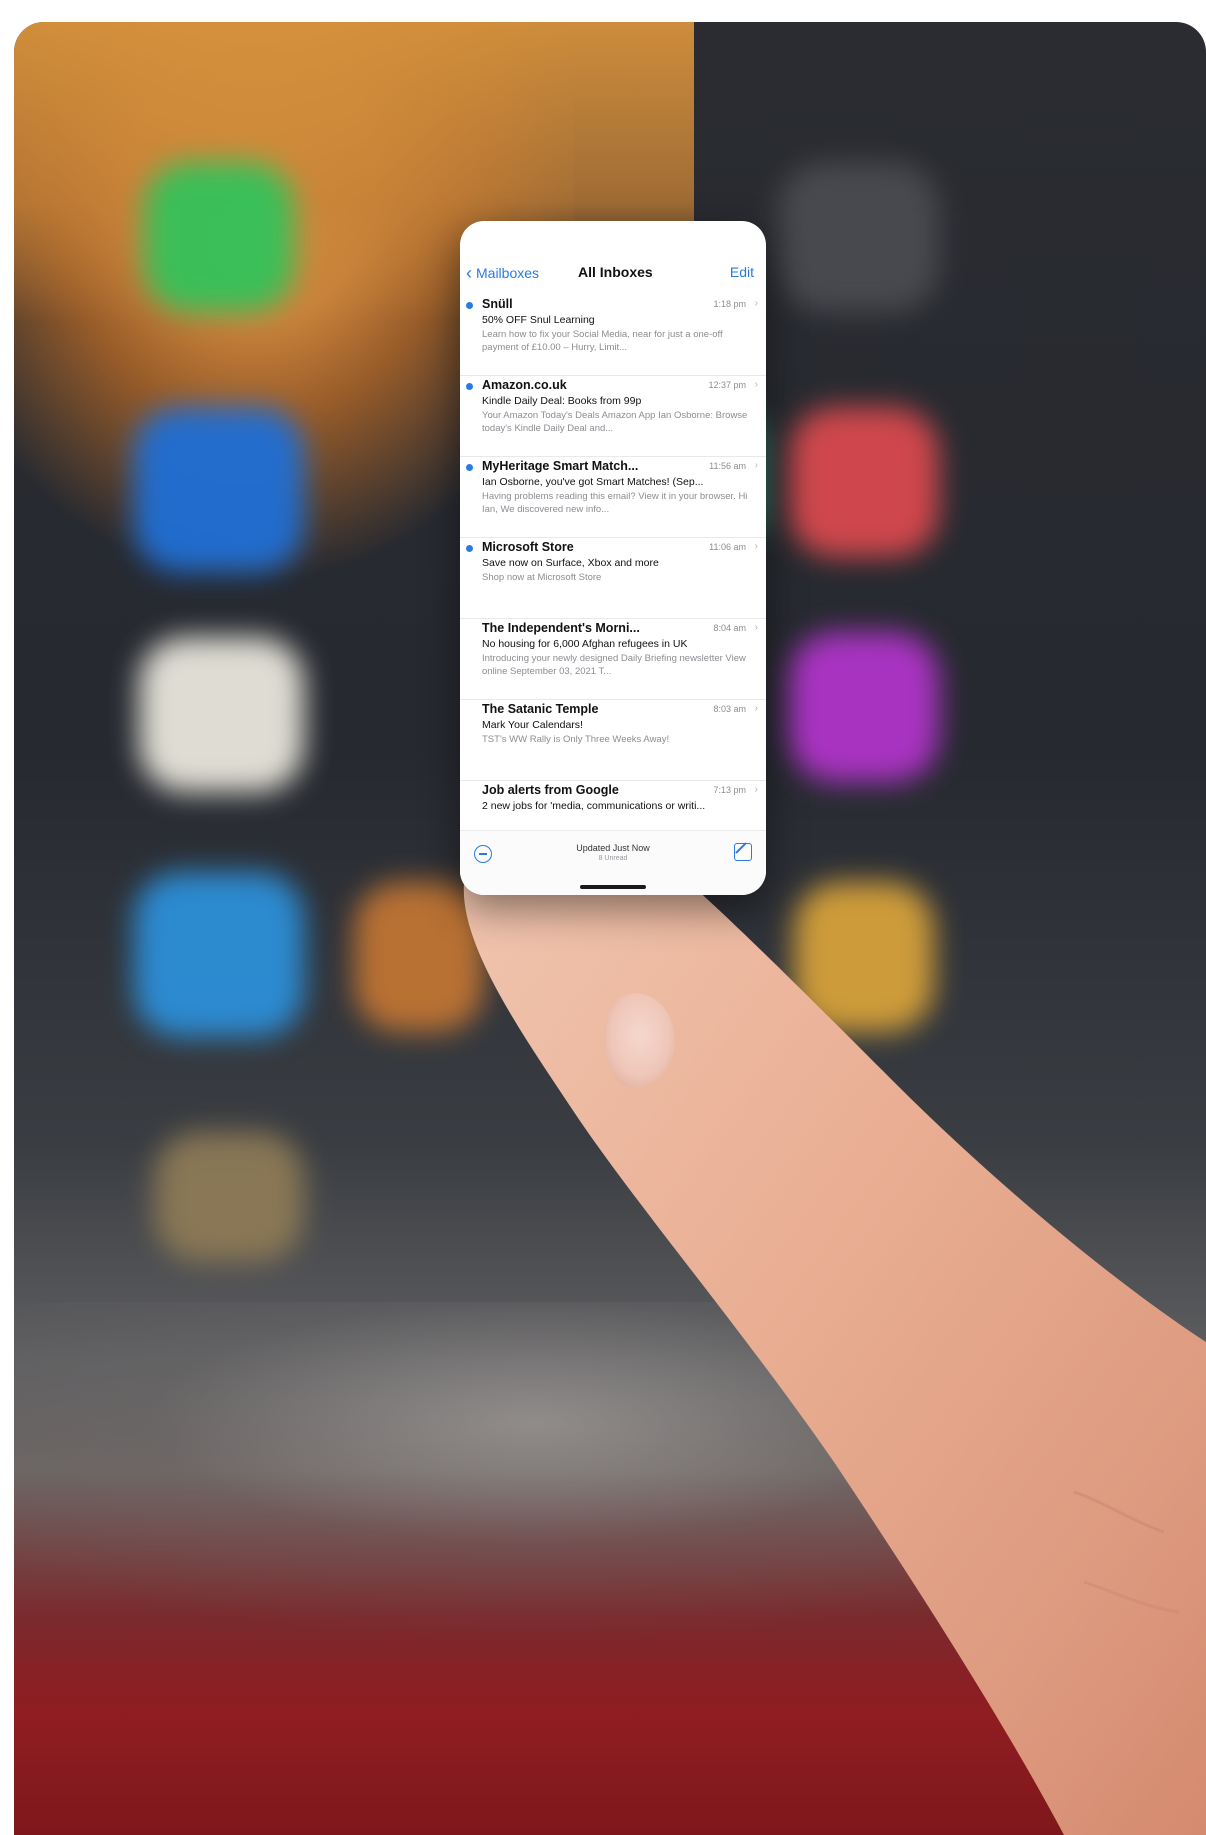 Image resolution: width=1206 pixels, height=1835 pixels. What do you see at coordinates (613, 251) in the screenshot?
I see `mail-navbar: ‹ Mailboxes All Inboxes Edit` at bounding box center [613, 251].